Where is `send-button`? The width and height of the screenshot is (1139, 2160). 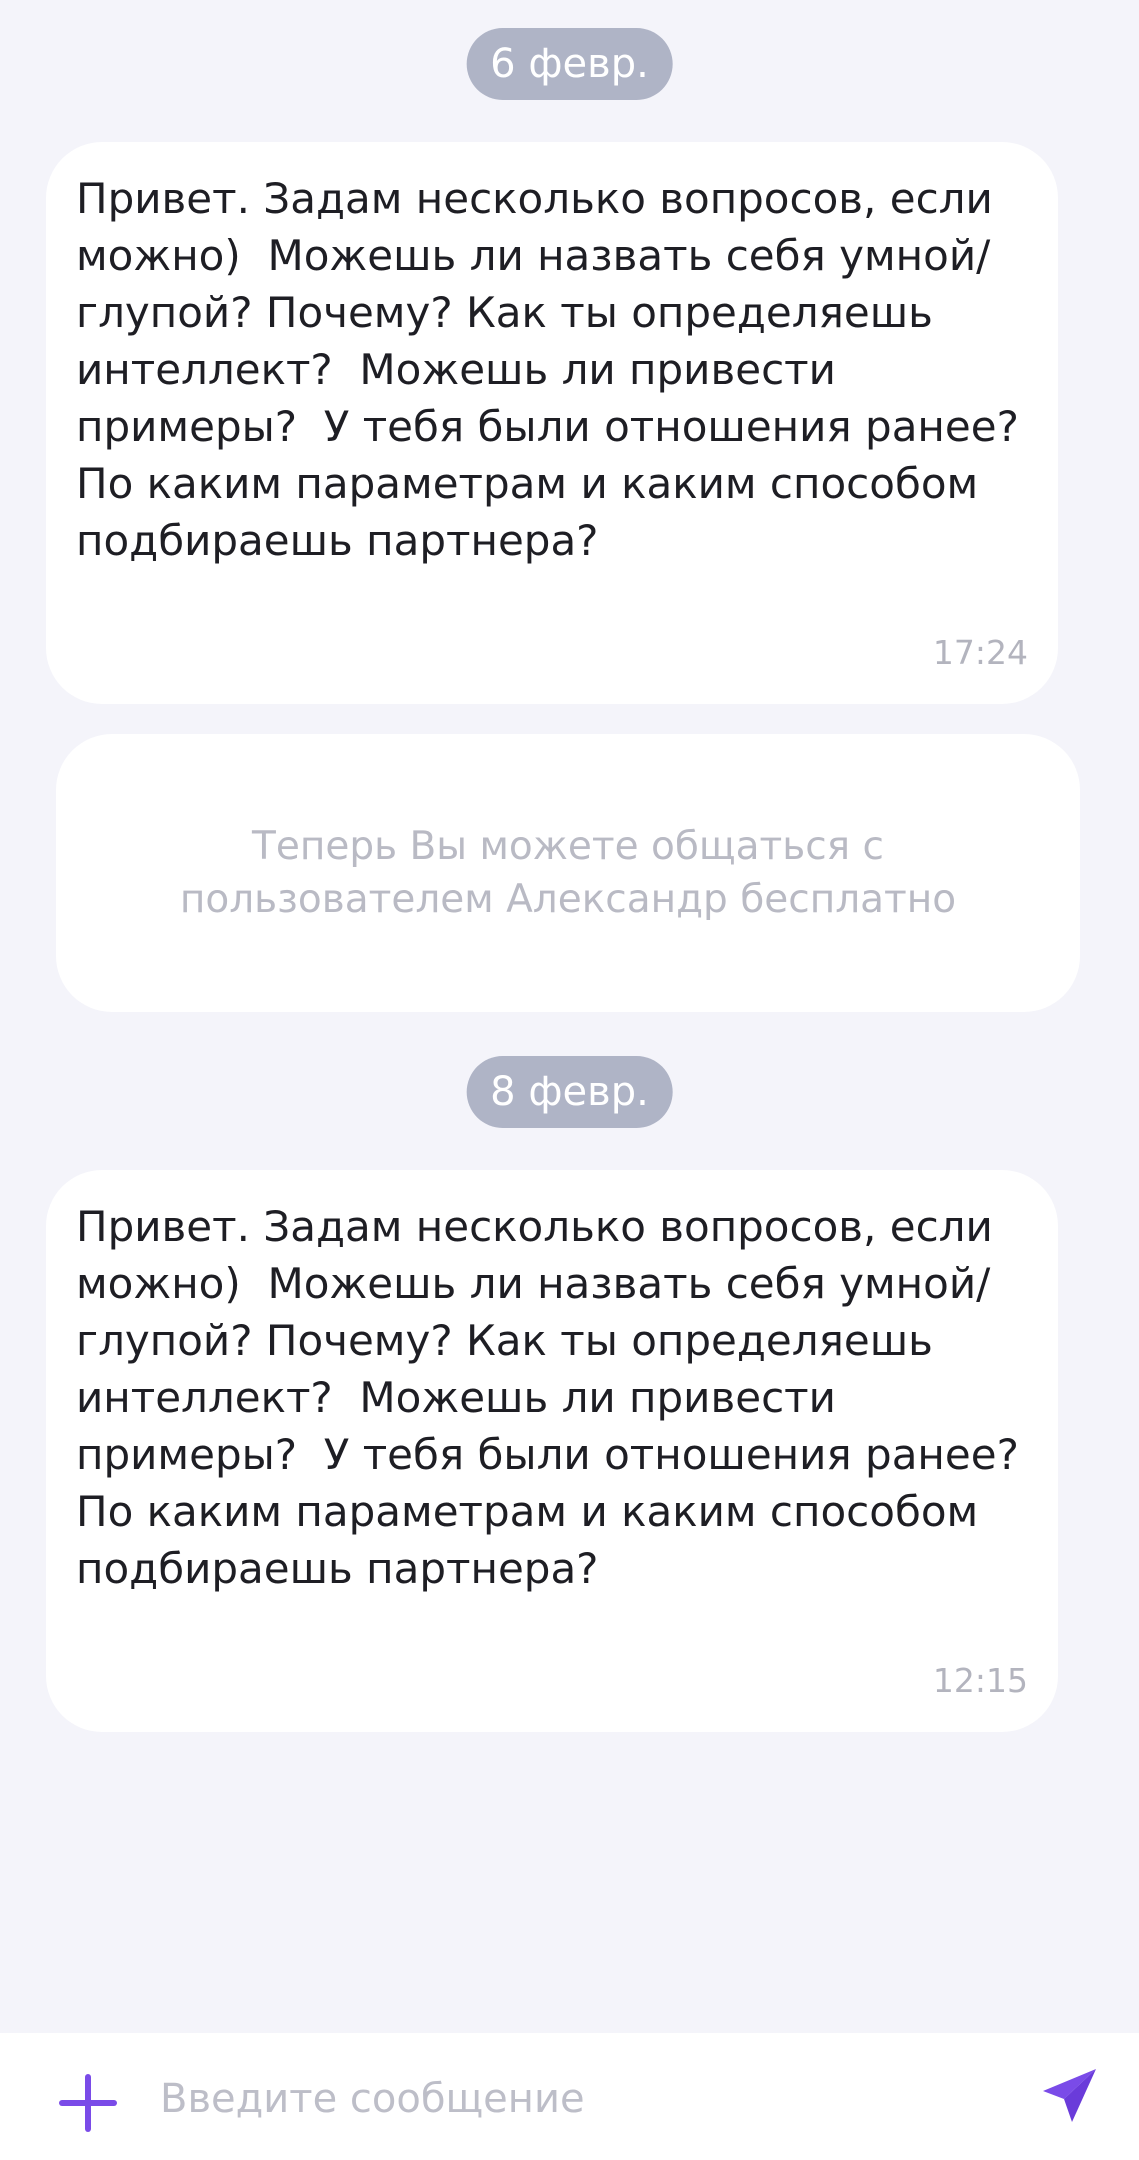 send-button is located at coordinates (1070, 2095).